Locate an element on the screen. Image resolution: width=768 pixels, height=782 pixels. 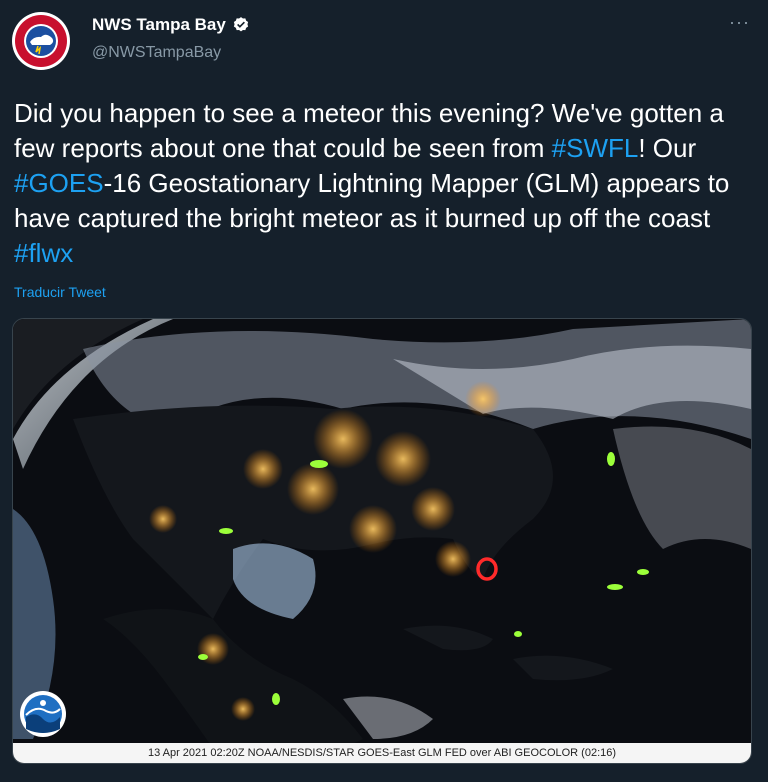
tweet-text-segment: ! Our is located at coordinates (667, 148).